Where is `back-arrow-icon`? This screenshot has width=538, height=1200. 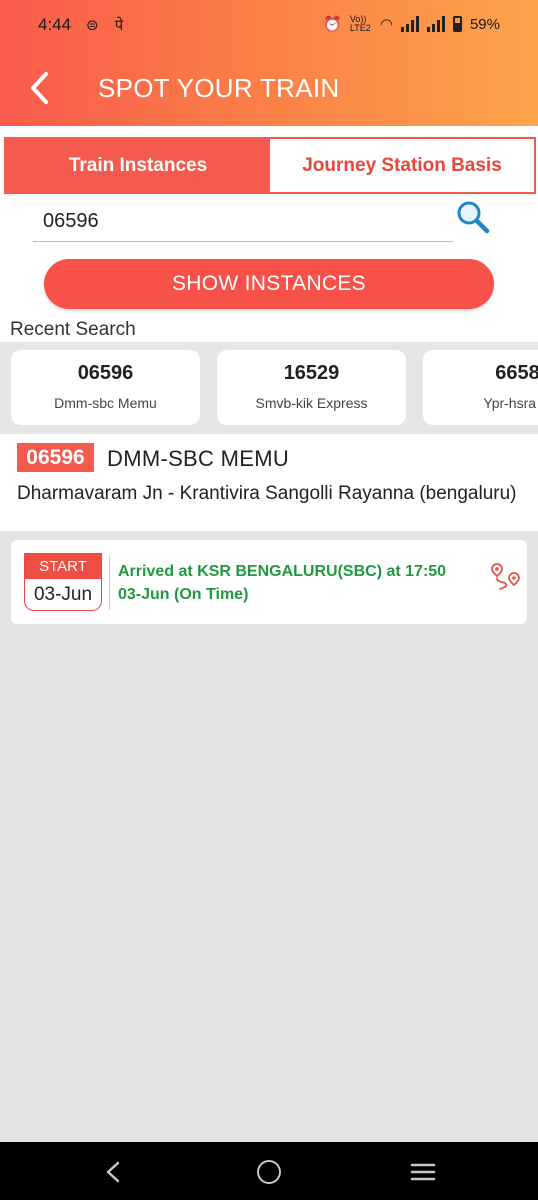 back-arrow-icon is located at coordinates (39, 88).